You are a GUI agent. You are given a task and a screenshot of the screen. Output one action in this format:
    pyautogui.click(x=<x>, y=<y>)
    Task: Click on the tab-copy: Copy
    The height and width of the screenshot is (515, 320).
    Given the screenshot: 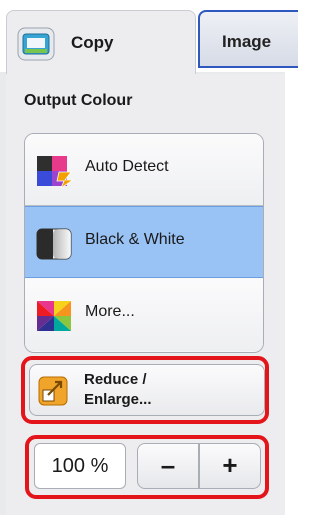 What is the action you would take?
    pyautogui.click(x=101, y=42)
    